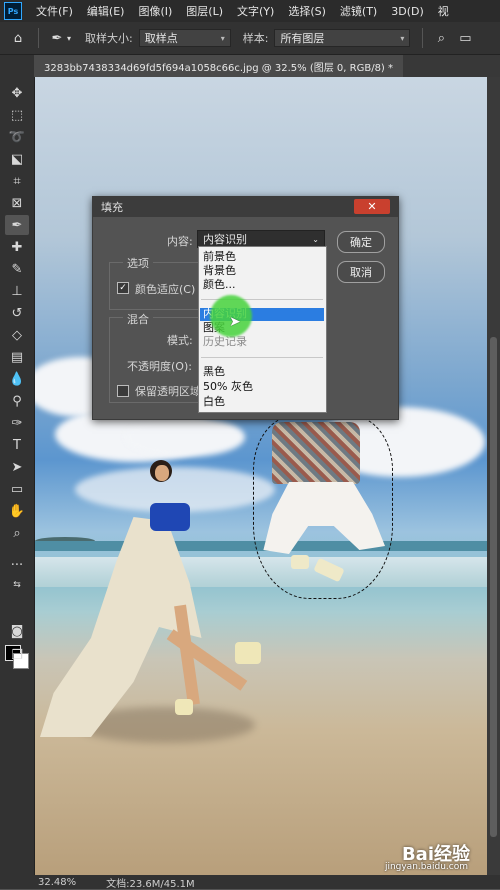 The image size is (500, 890). I want to click on vertical-scrollbar, so click(493, 476).